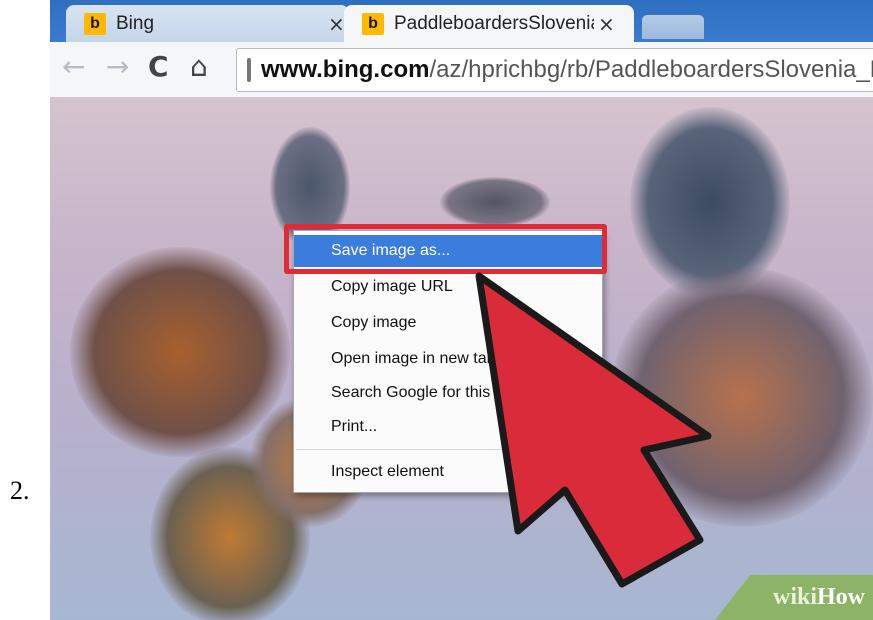  What do you see at coordinates (841, 597) in the screenshot?
I see `watermark-how: How` at bounding box center [841, 597].